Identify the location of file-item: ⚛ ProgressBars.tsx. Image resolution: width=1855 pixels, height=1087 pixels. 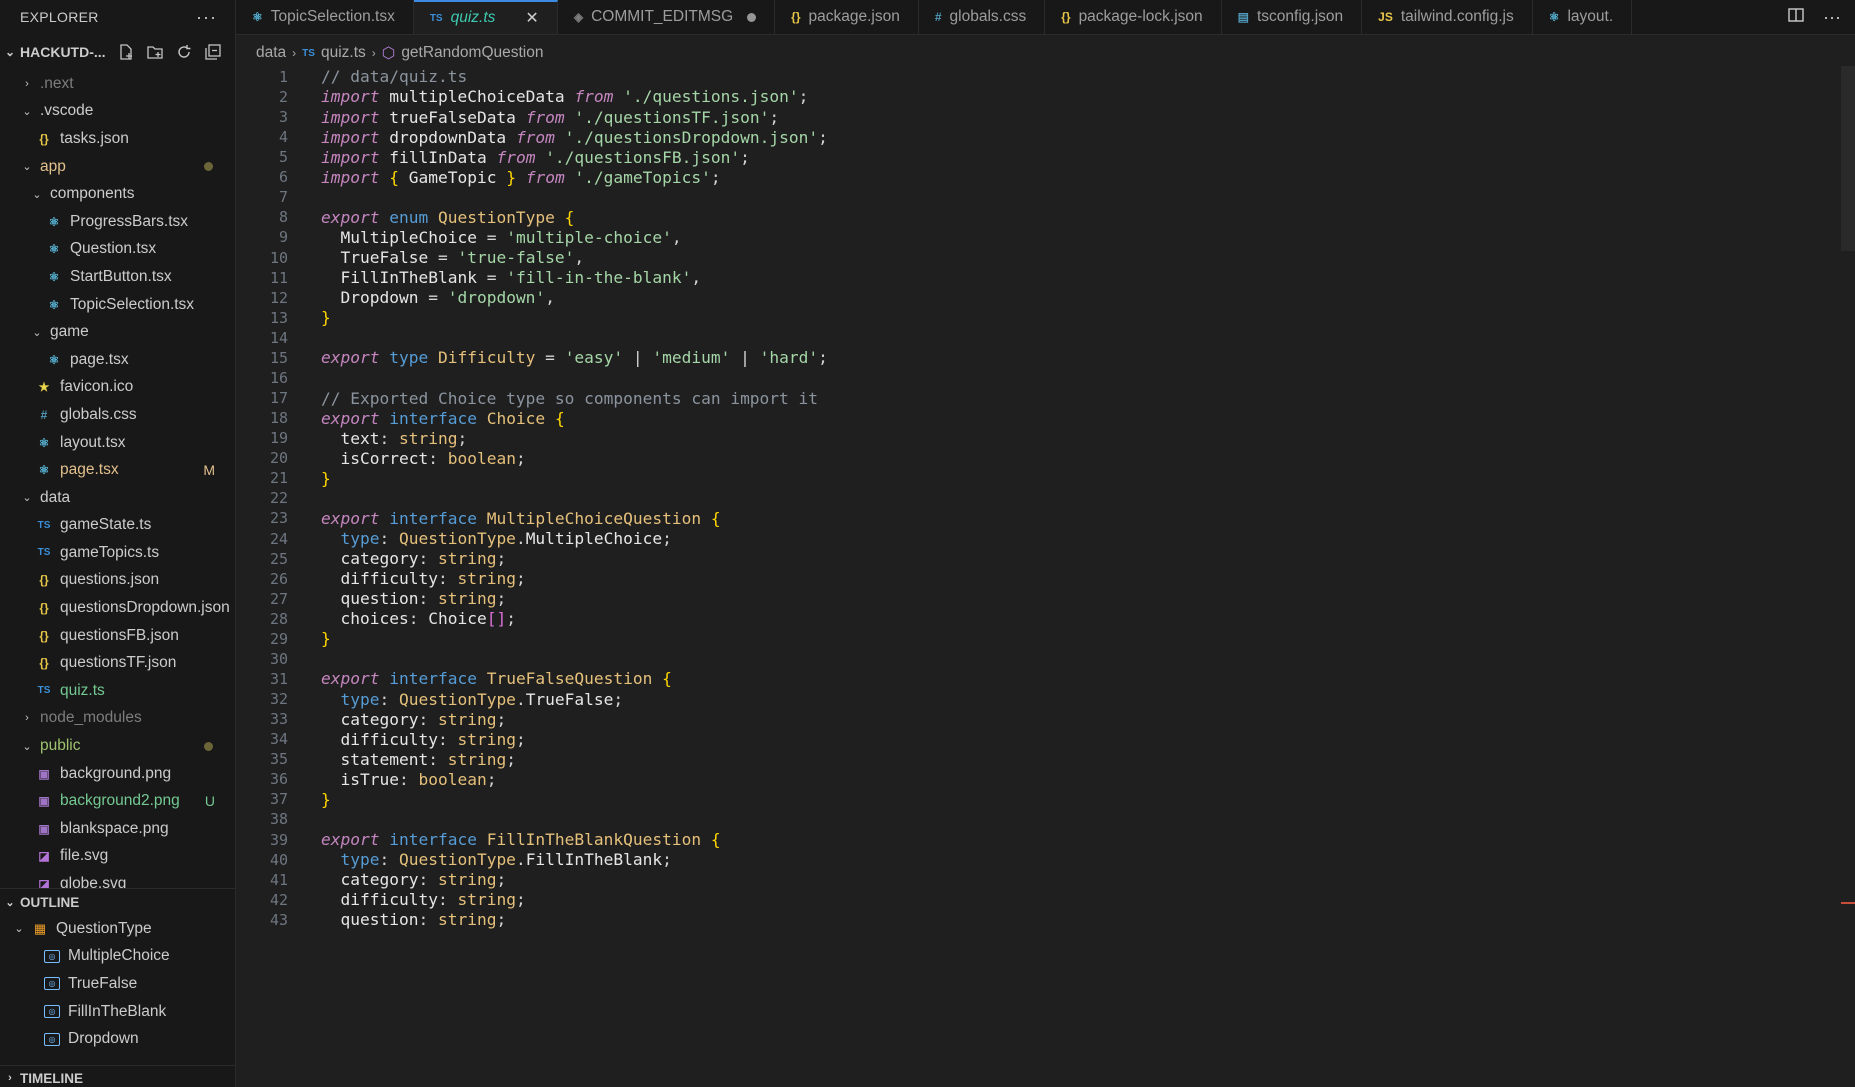
(117, 222).